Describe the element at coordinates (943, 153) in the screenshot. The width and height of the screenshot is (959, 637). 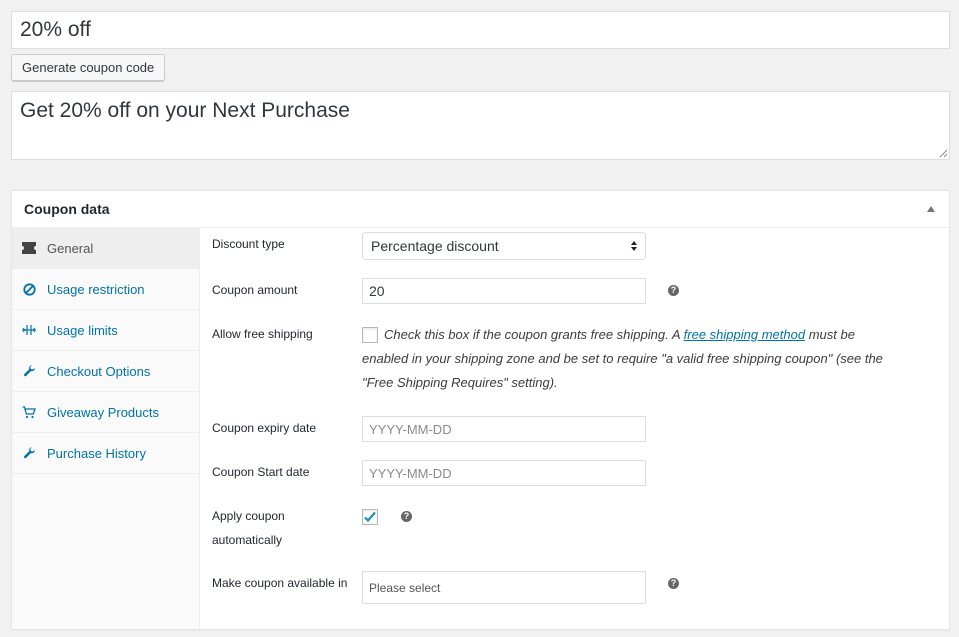
I see `resize-grip-icon` at that location.